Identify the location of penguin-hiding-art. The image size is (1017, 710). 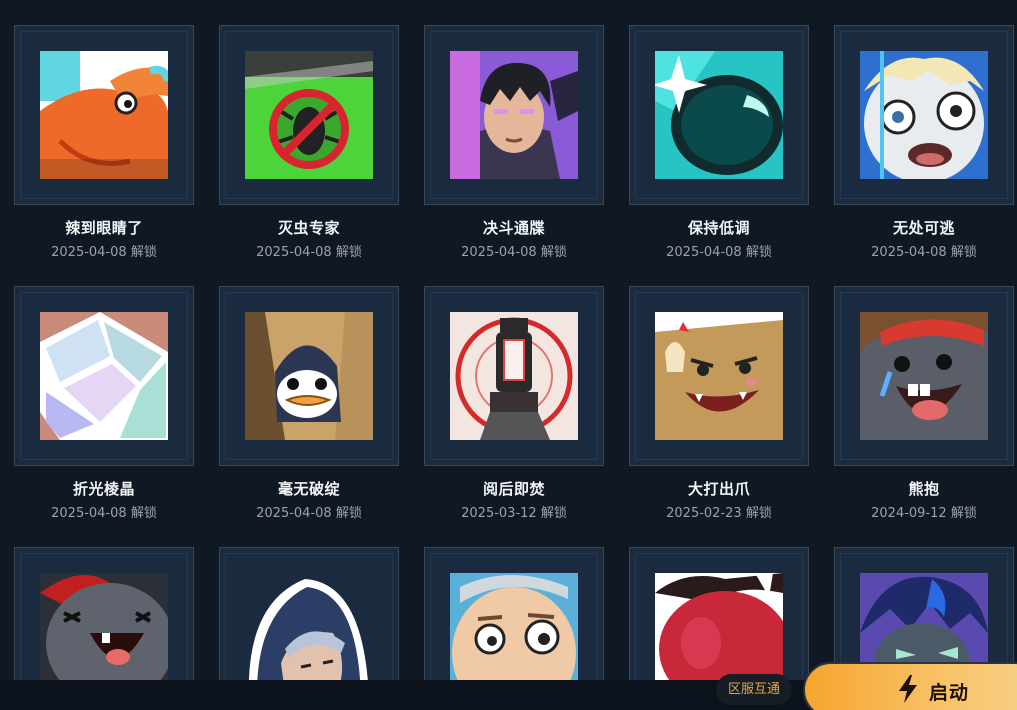
(309, 376).